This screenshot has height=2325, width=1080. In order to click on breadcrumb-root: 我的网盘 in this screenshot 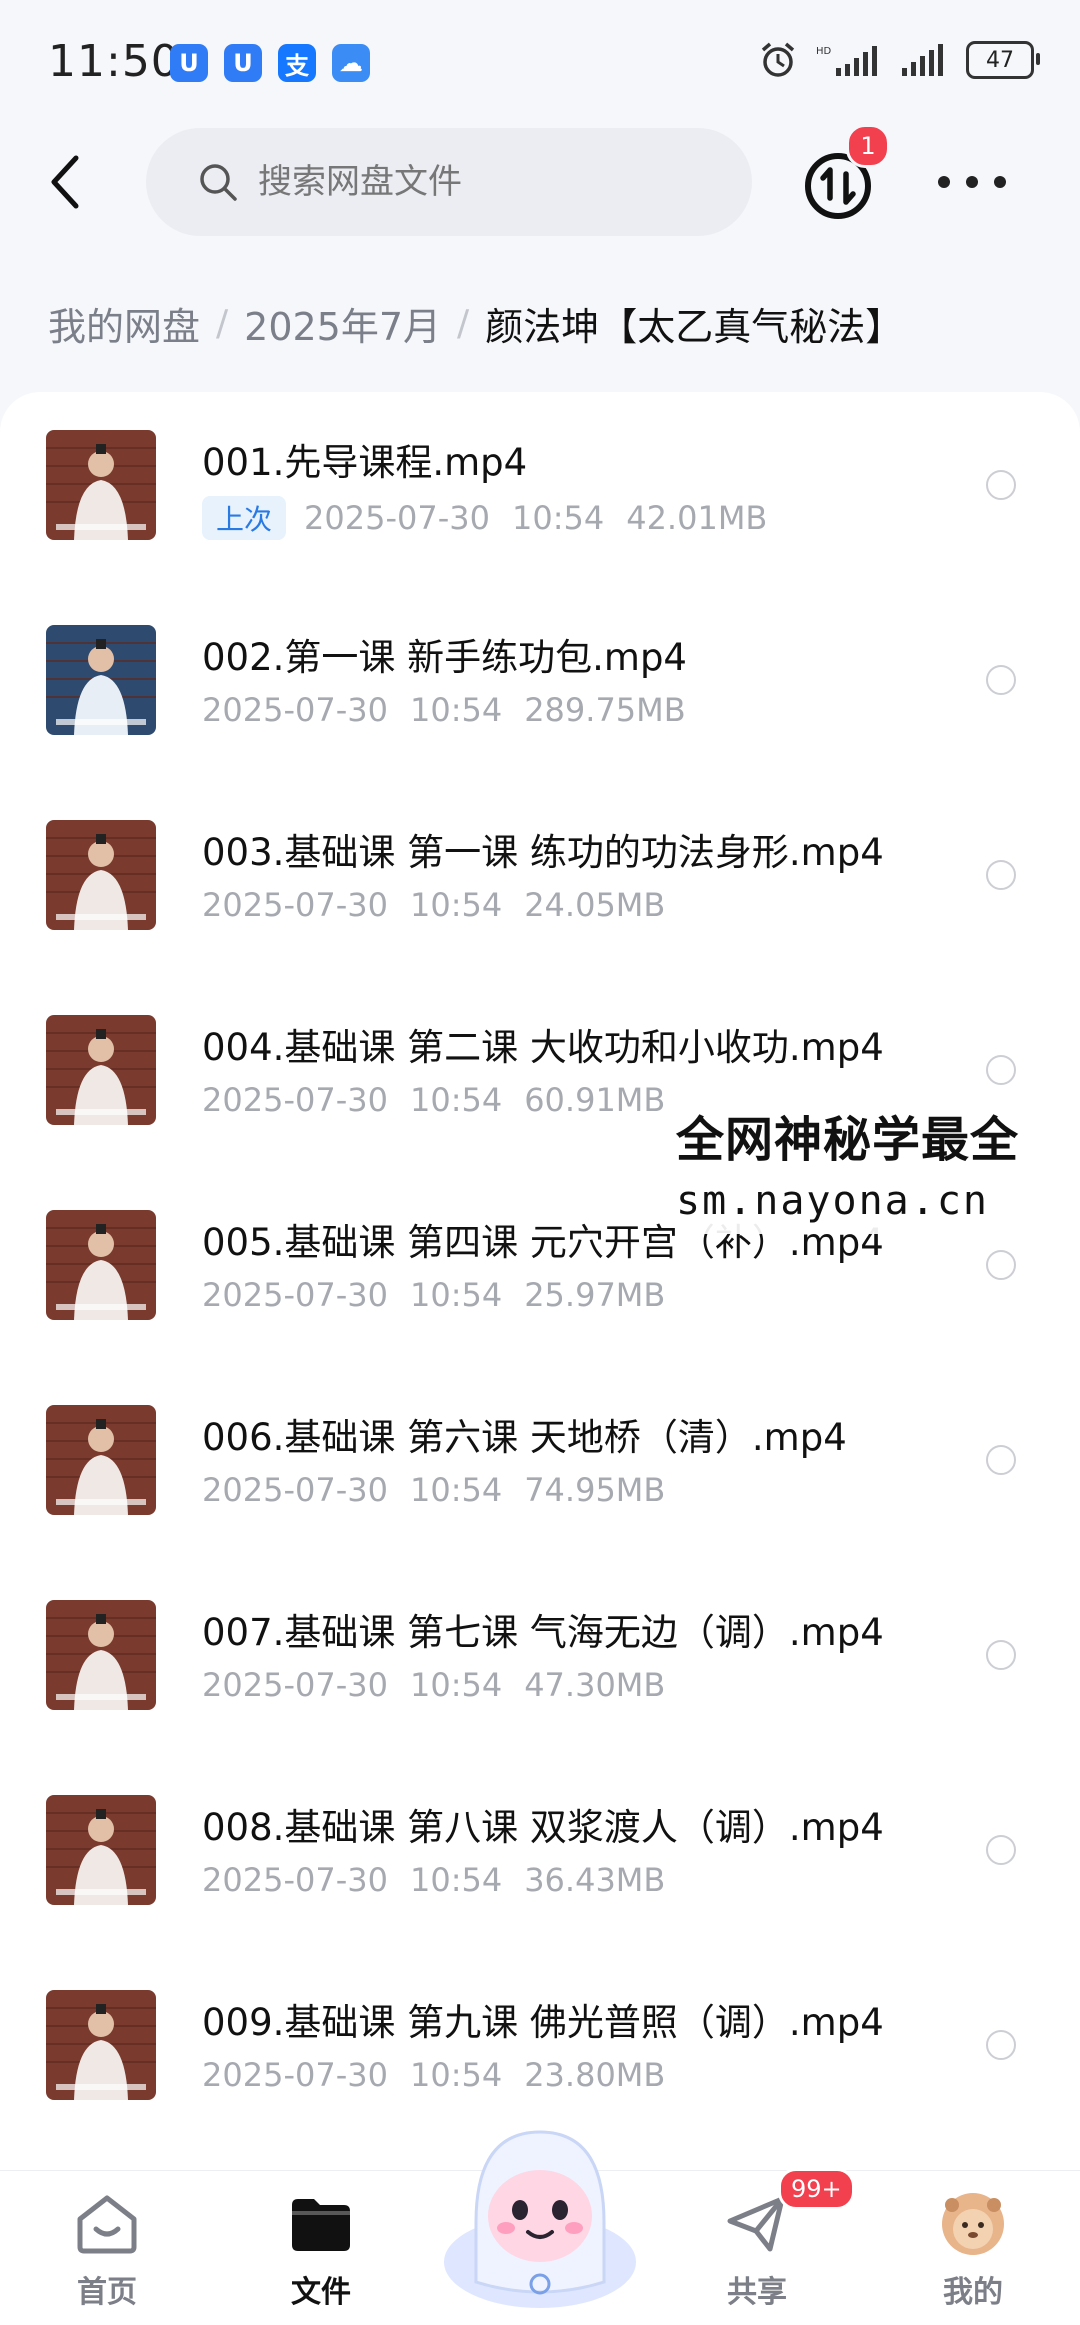, I will do `click(124, 323)`.